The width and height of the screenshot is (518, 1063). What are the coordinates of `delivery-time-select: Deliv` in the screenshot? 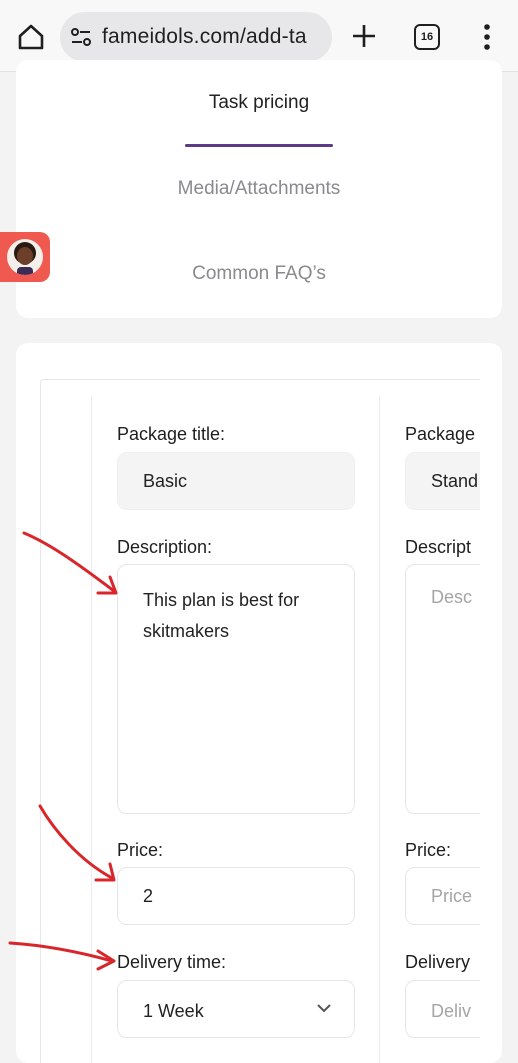 It's located at (442, 1009).